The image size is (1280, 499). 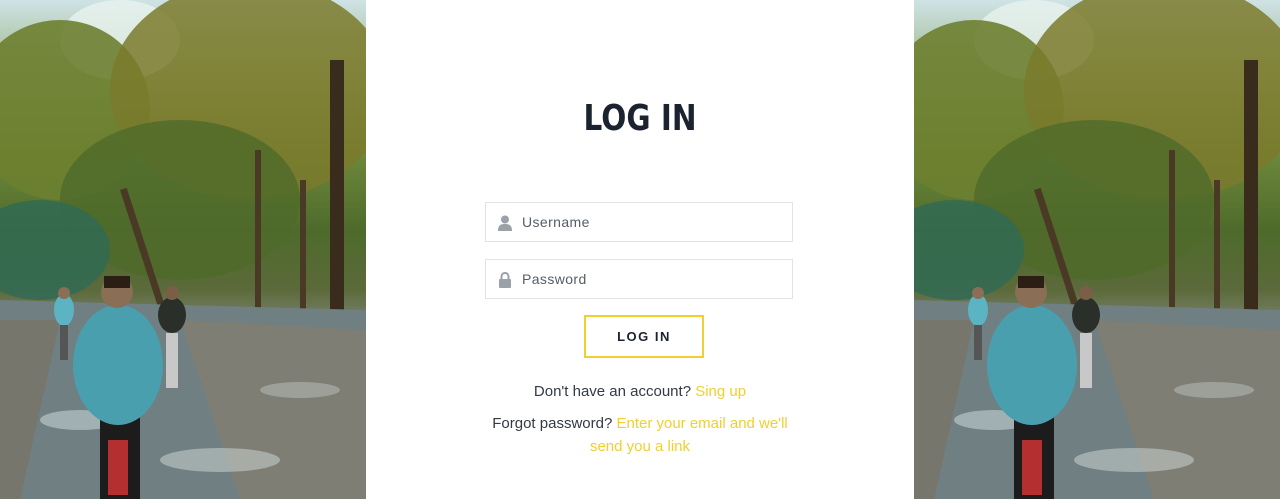 What do you see at coordinates (652, 222) in the screenshot?
I see `username-input` at bounding box center [652, 222].